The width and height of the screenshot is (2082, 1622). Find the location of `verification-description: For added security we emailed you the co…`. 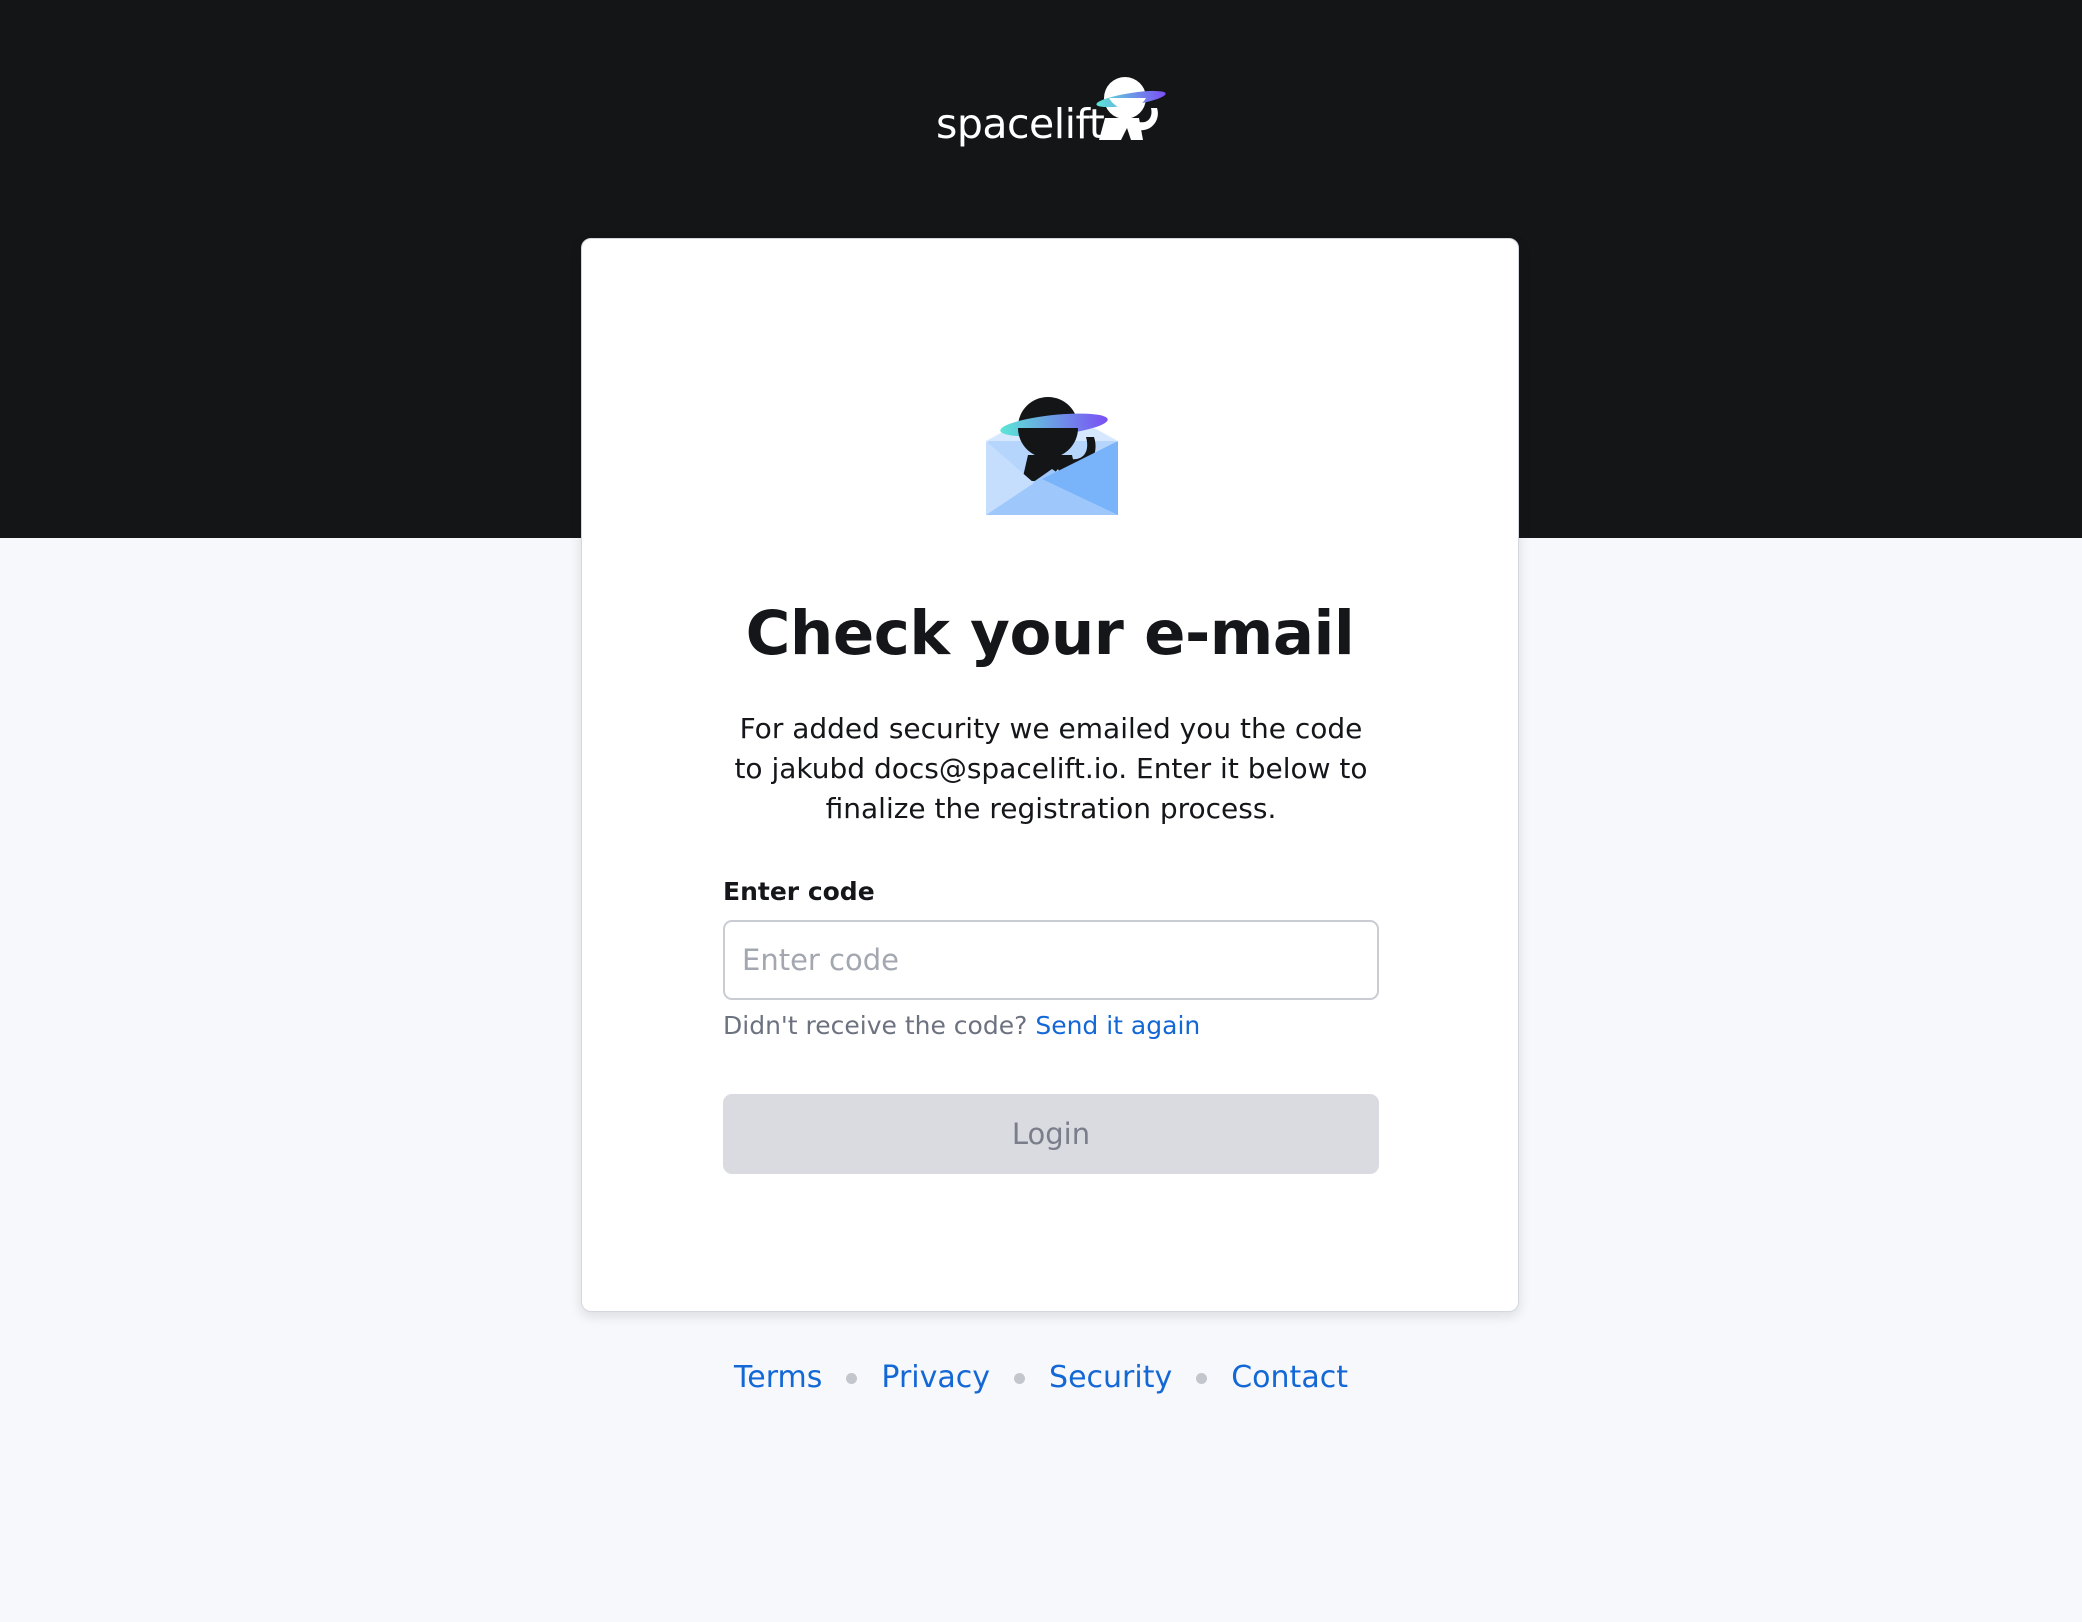

verification-description: For added security we emailed you the co… is located at coordinates (1051, 768).